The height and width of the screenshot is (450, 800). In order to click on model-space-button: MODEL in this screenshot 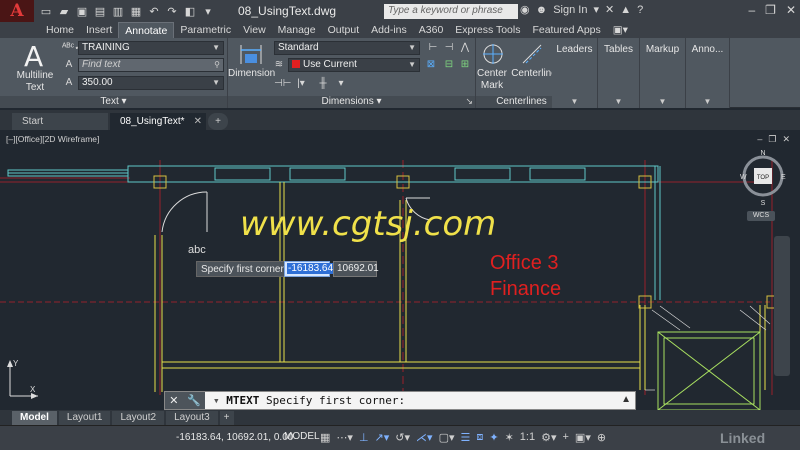, I will do `click(302, 436)`.